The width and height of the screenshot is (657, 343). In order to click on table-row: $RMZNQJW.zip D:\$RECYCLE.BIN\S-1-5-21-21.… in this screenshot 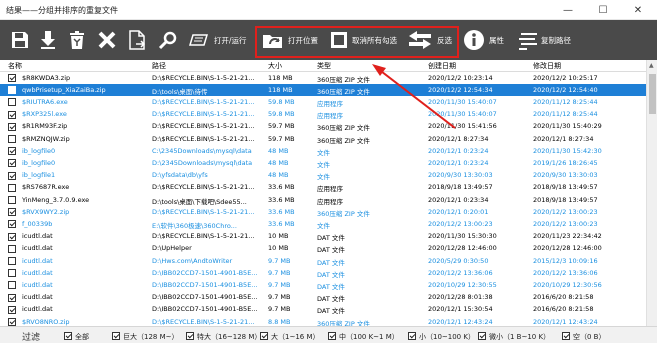, I will do `click(323, 139)`.